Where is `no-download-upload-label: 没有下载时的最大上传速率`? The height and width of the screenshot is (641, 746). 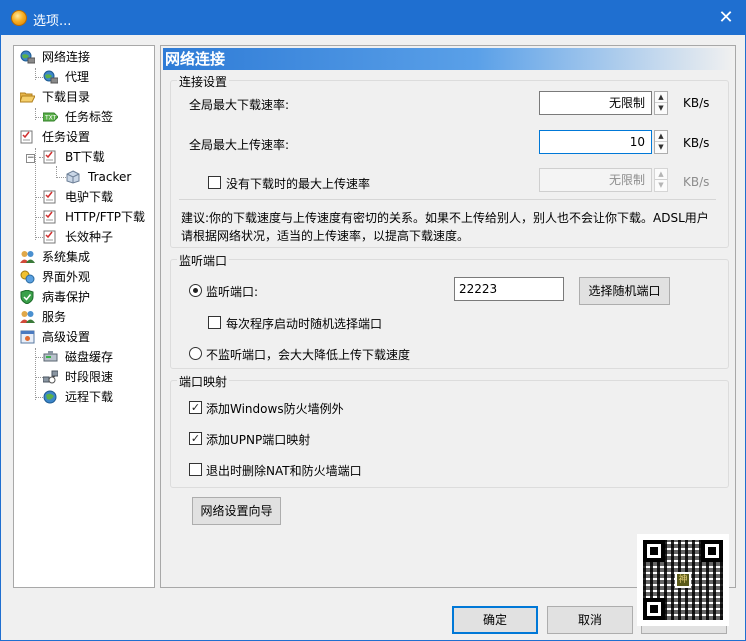
no-download-upload-label: 没有下载时的最大上传速率 is located at coordinates (298, 184).